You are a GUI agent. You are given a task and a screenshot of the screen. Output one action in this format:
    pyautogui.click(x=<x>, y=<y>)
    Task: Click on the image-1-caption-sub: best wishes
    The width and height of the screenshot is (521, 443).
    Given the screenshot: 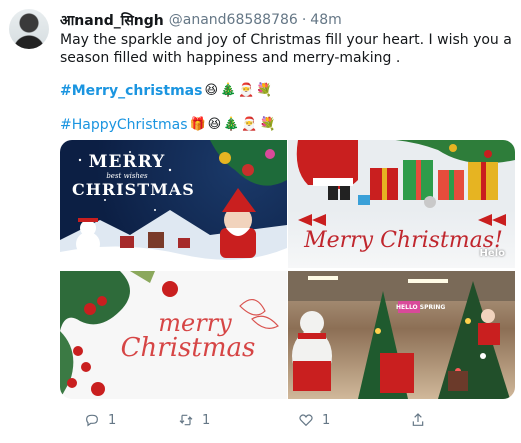 What is the action you would take?
    pyautogui.click(x=127, y=176)
    